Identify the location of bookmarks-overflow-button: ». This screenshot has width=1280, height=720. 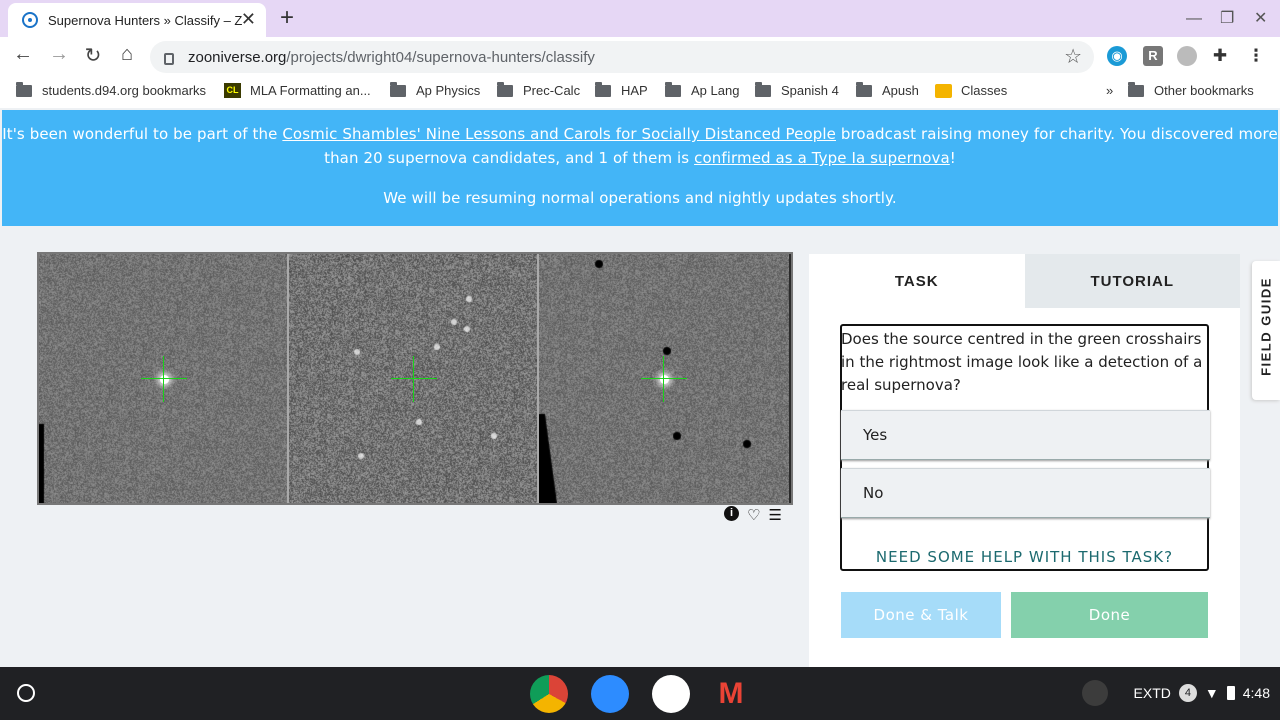
(1109, 90).